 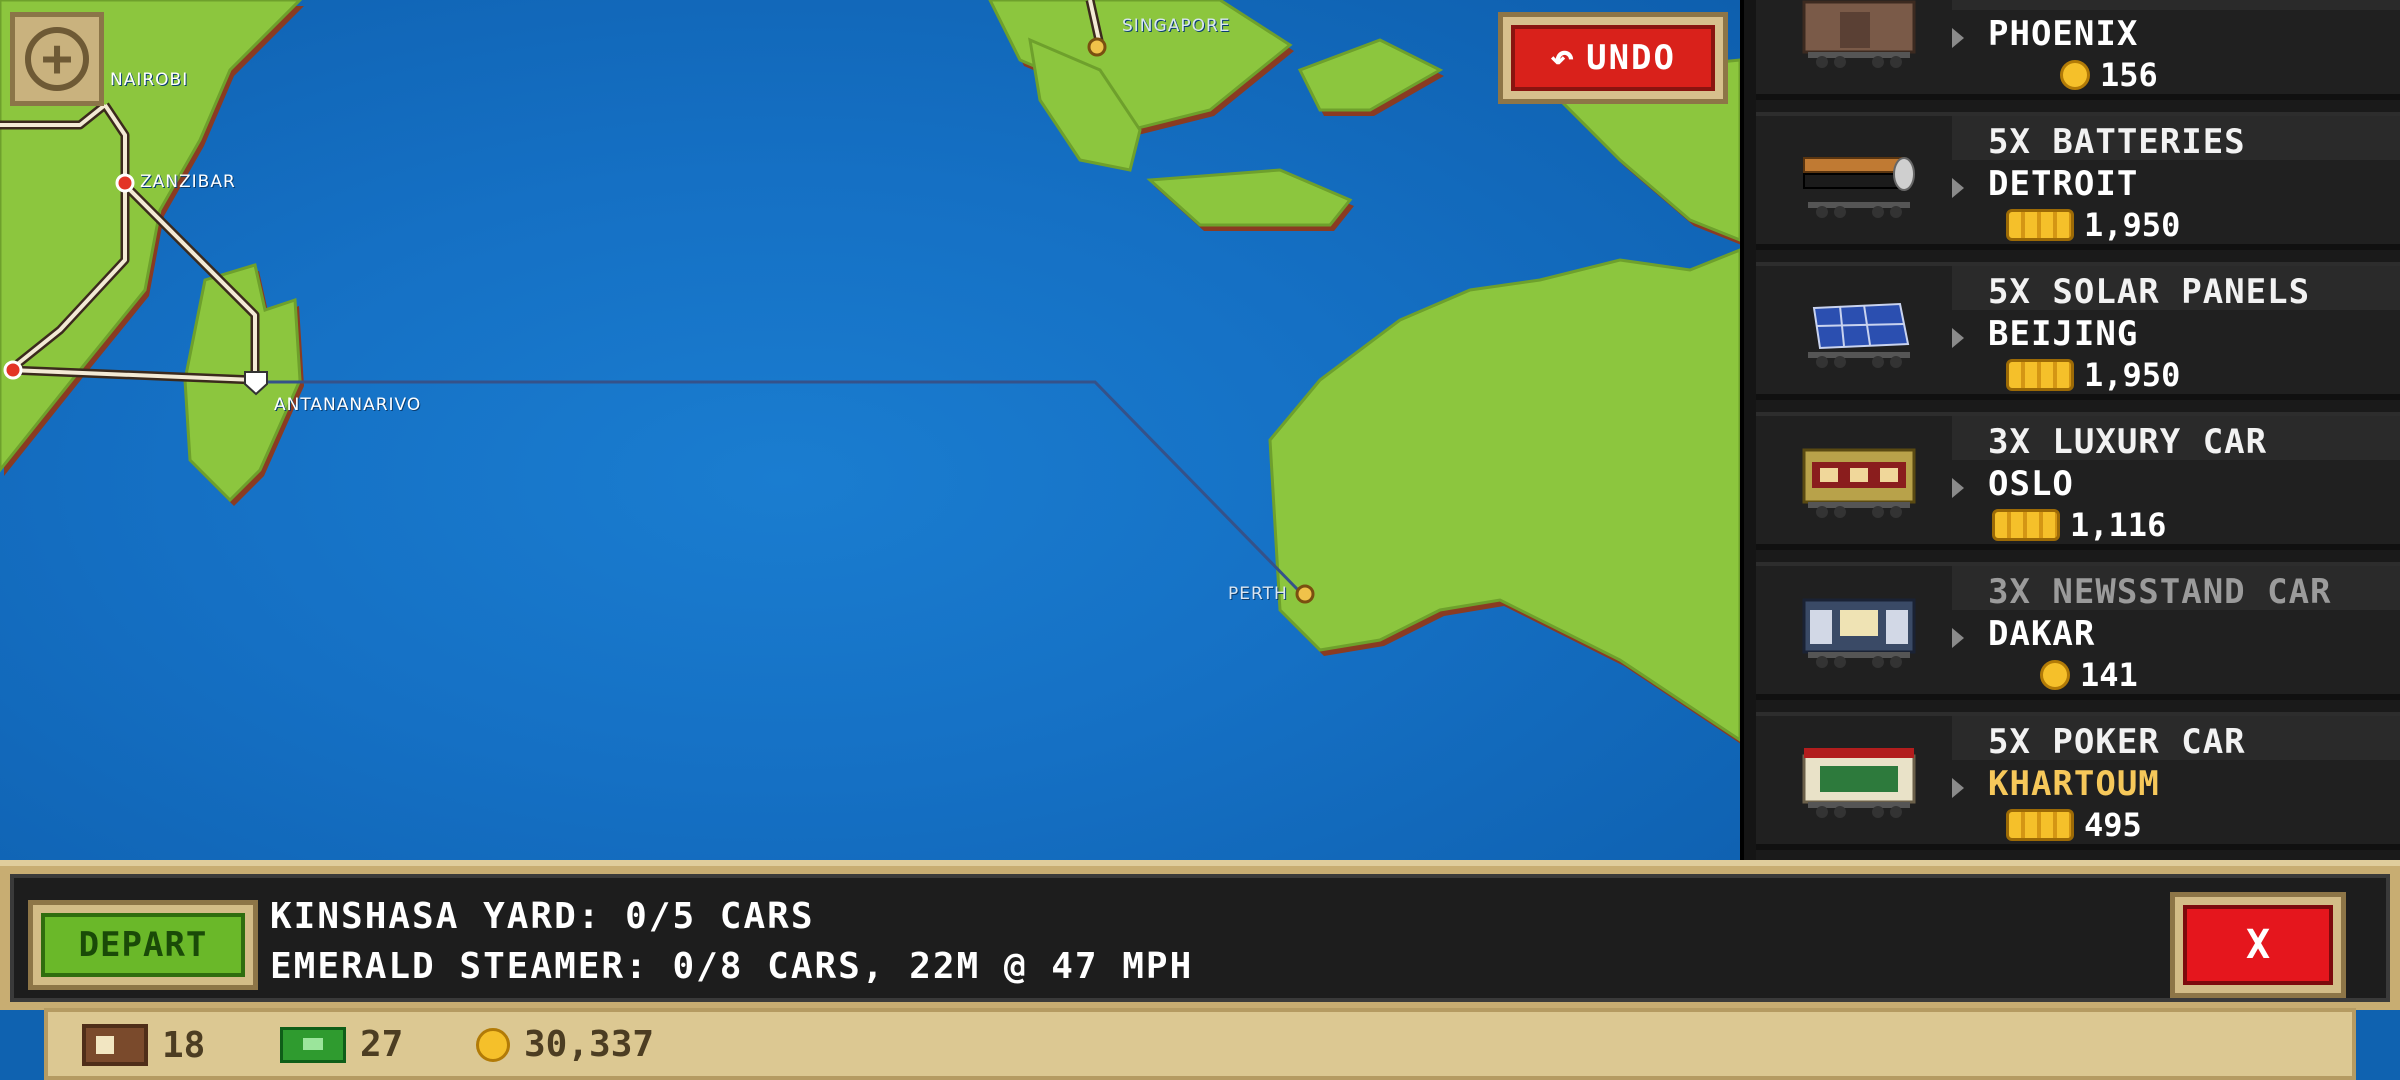 I want to click on cargo-destination: KHARTOUM, so click(x=2074, y=784).